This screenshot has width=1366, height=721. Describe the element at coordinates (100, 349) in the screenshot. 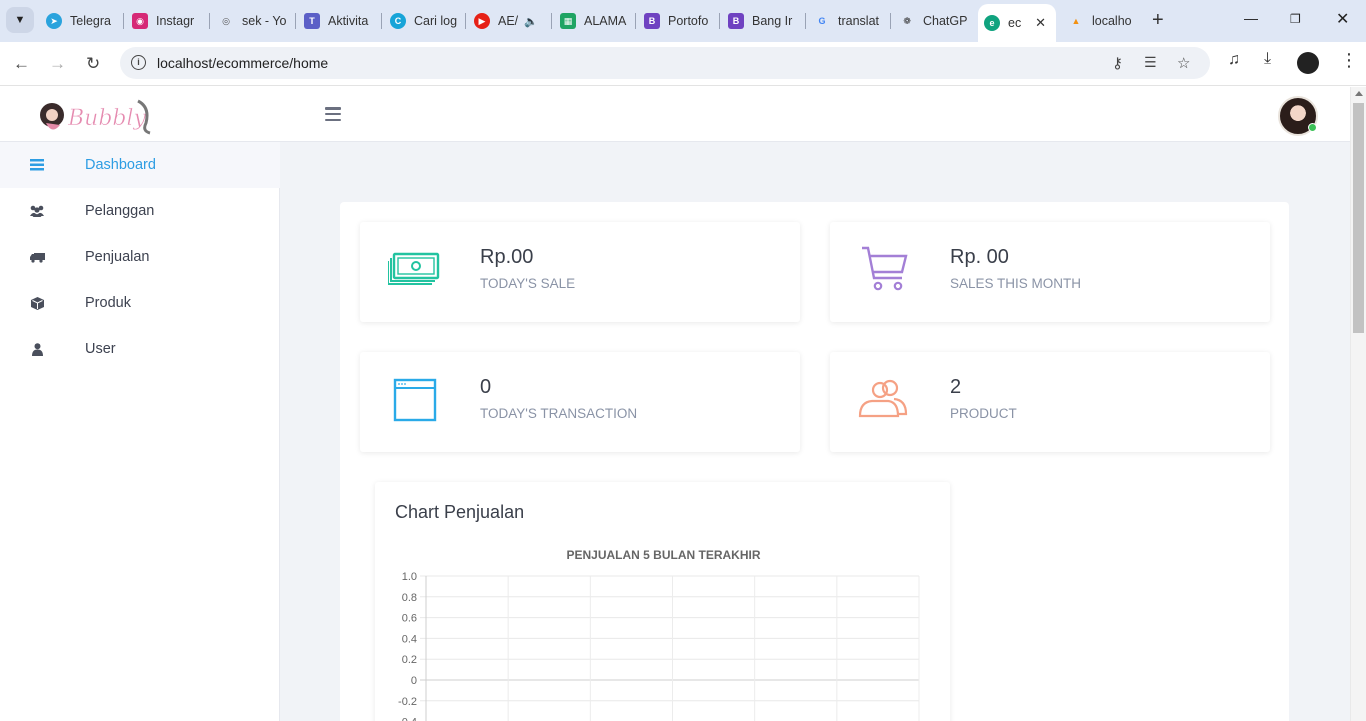

I see `sidebar-item-label: User` at that location.